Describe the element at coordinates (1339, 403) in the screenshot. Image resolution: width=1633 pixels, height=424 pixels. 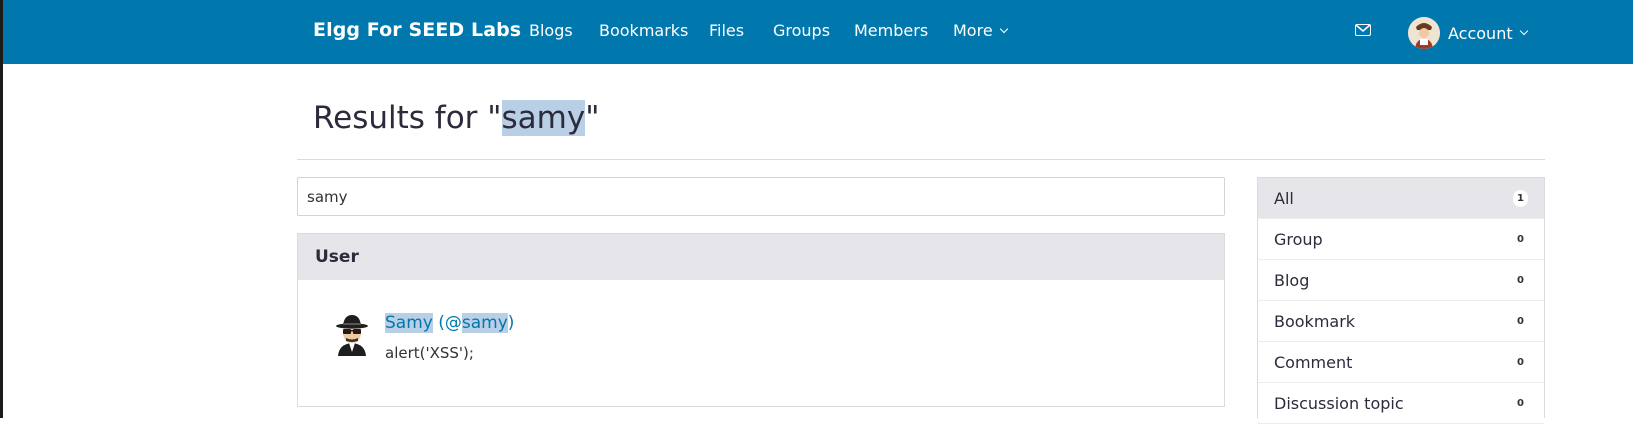
I see `filter-label: Discussion topic` at that location.